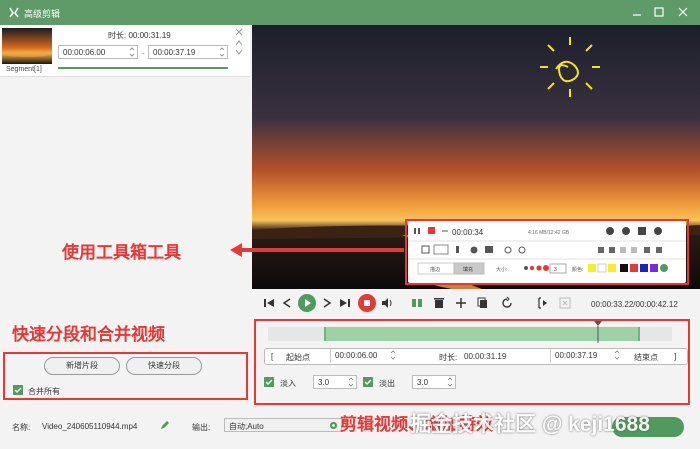  I want to click on start-time-field: 00:00:06.00, so click(364, 356).